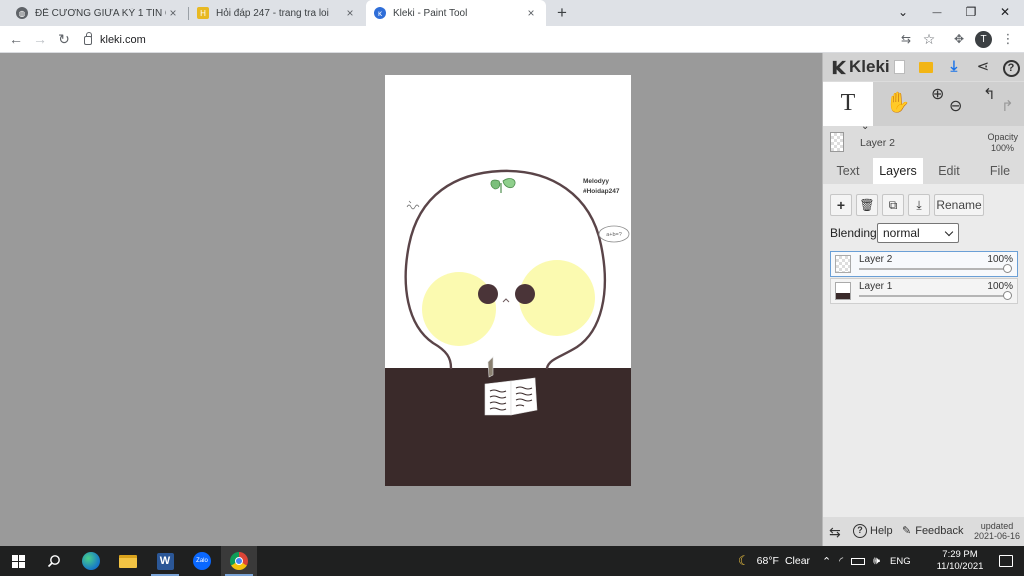 This screenshot has height=576, width=1024. Describe the element at coordinates (996, 536) in the screenshot. I see `updated-date: 2021-06-16` at that location.